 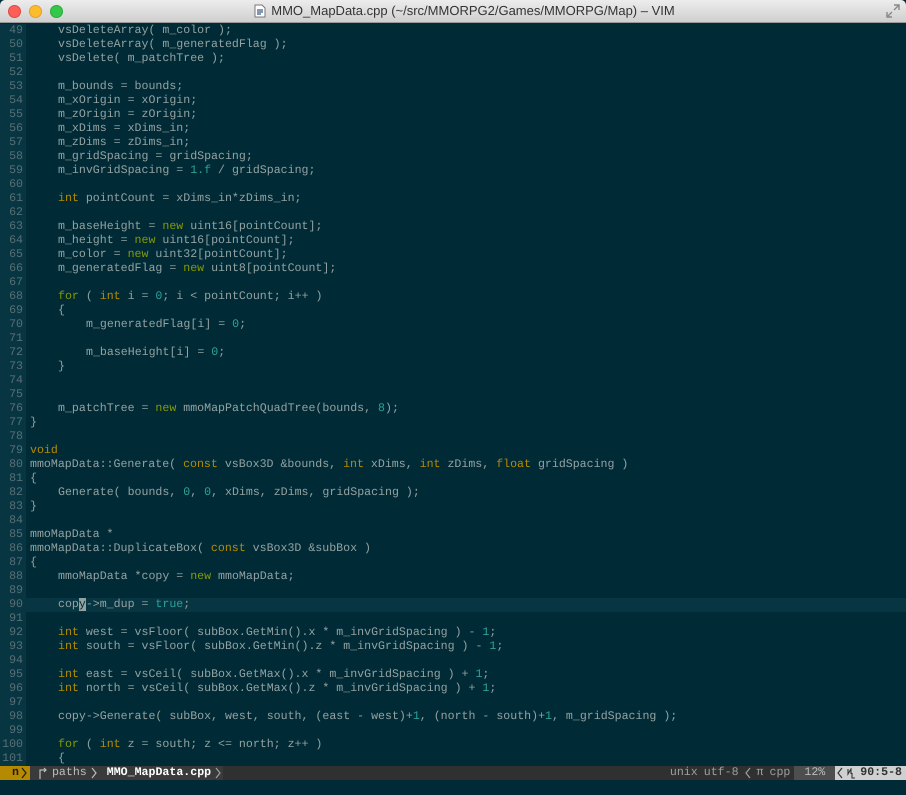 I want to click on line-number: 77, so click(x=13, y=423).